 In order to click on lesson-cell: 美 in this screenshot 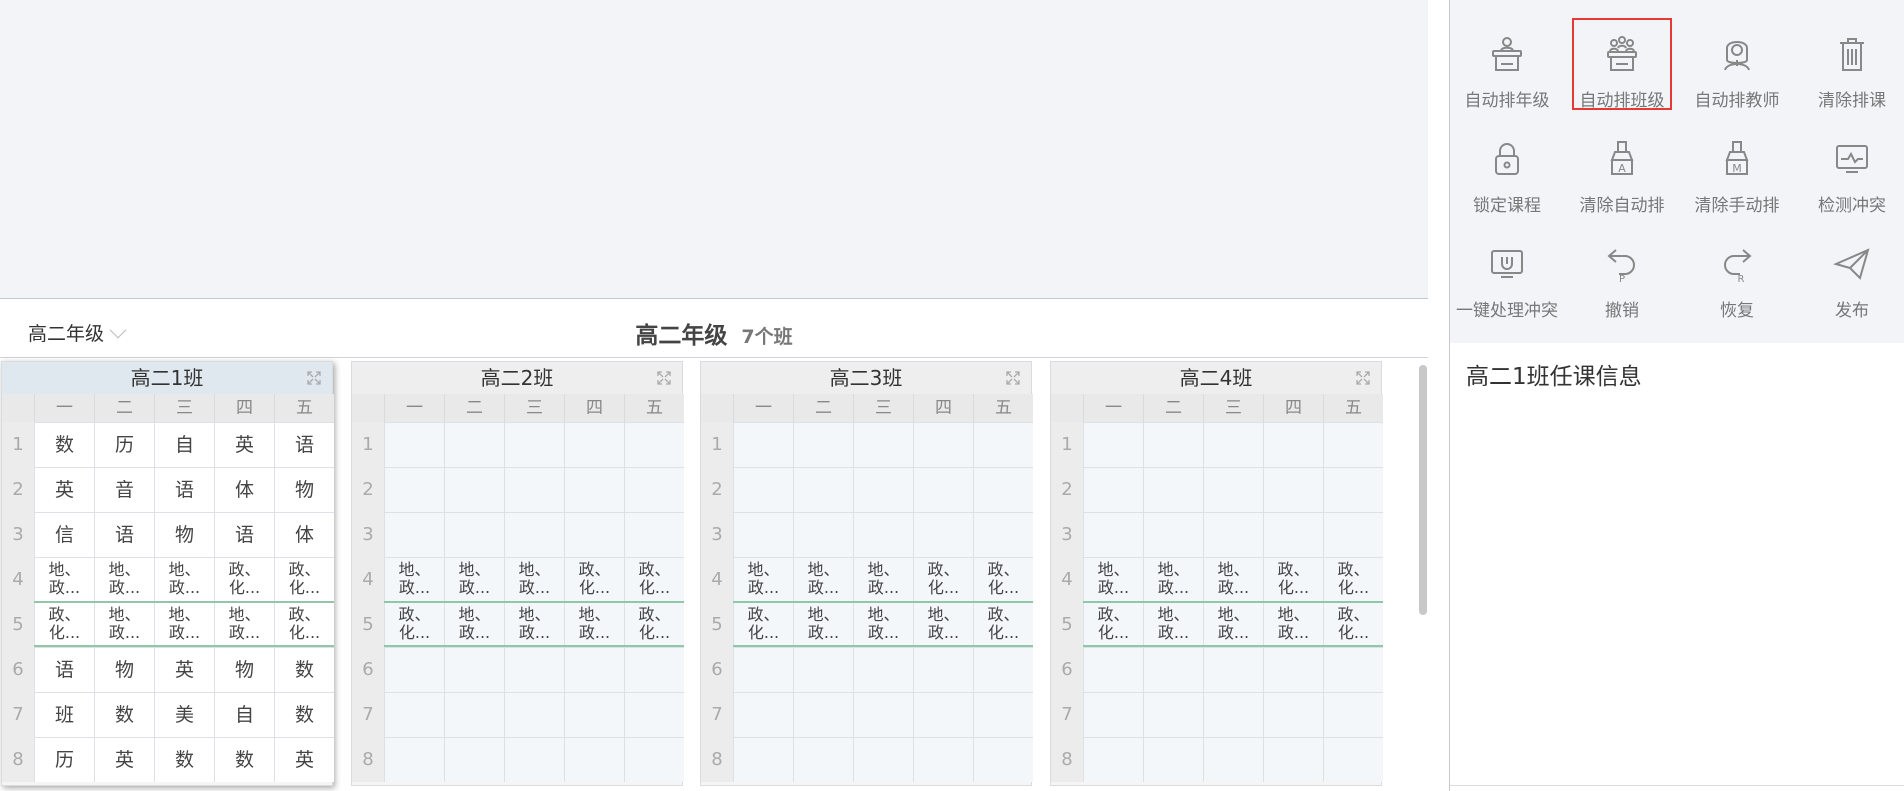, I will do `click(184, 714)`.